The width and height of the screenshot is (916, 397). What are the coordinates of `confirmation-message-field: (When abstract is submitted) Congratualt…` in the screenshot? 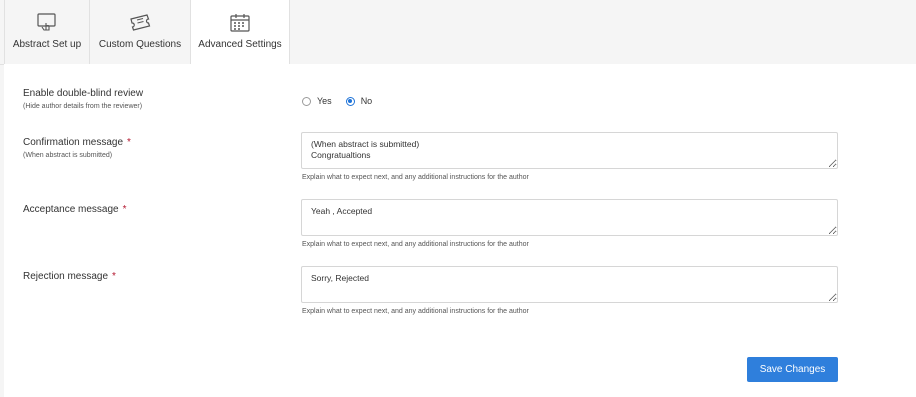 It's located at (569, 150).